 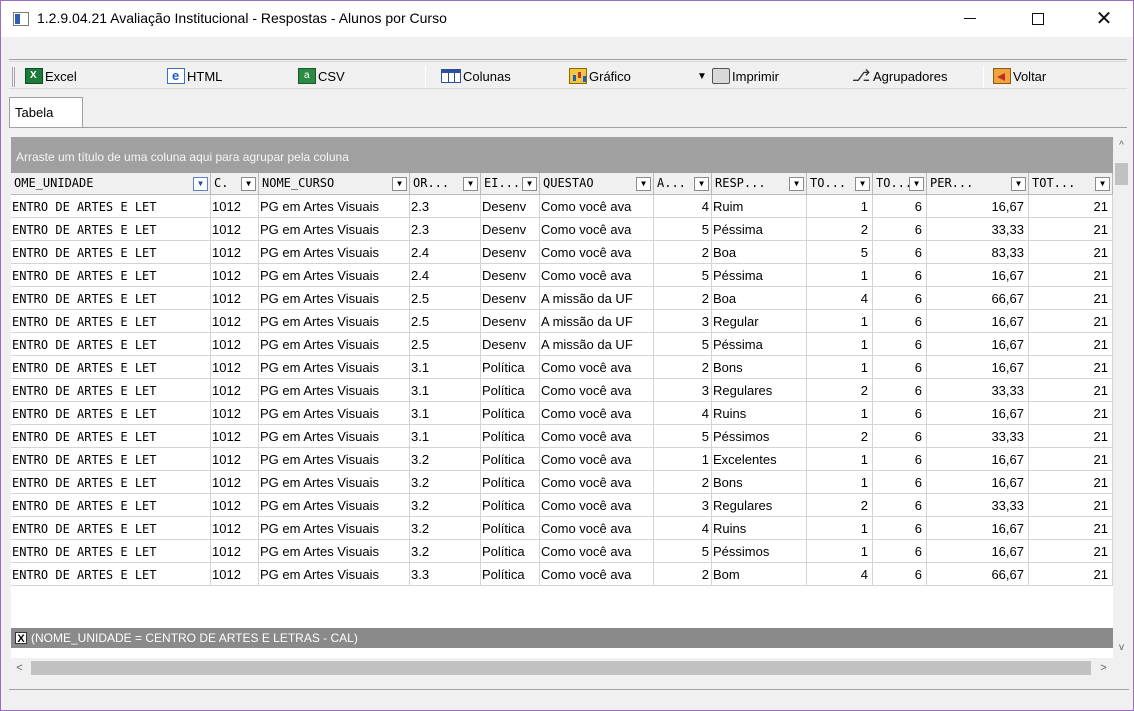 What do you see at coordinates (1104, 19) in the screenshot?
I see `close-button: ✕` at bounding box center [1104, 19].